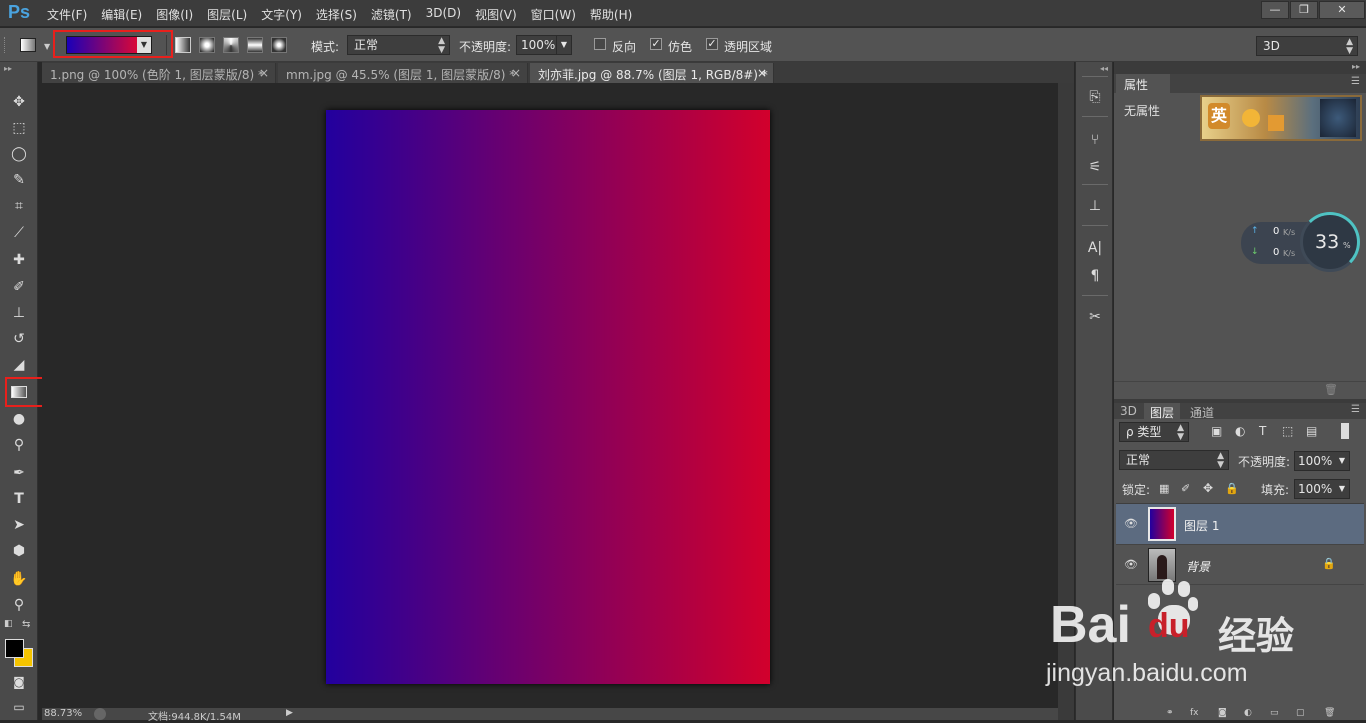 The width and height of the screenshot is (1366, 723). Describe the element at coordinates (159, 73) in the screenshot. I see `tab-document: 1.png @ 100% (色阶 1, 图层蒙版/8) * ×` at that location.